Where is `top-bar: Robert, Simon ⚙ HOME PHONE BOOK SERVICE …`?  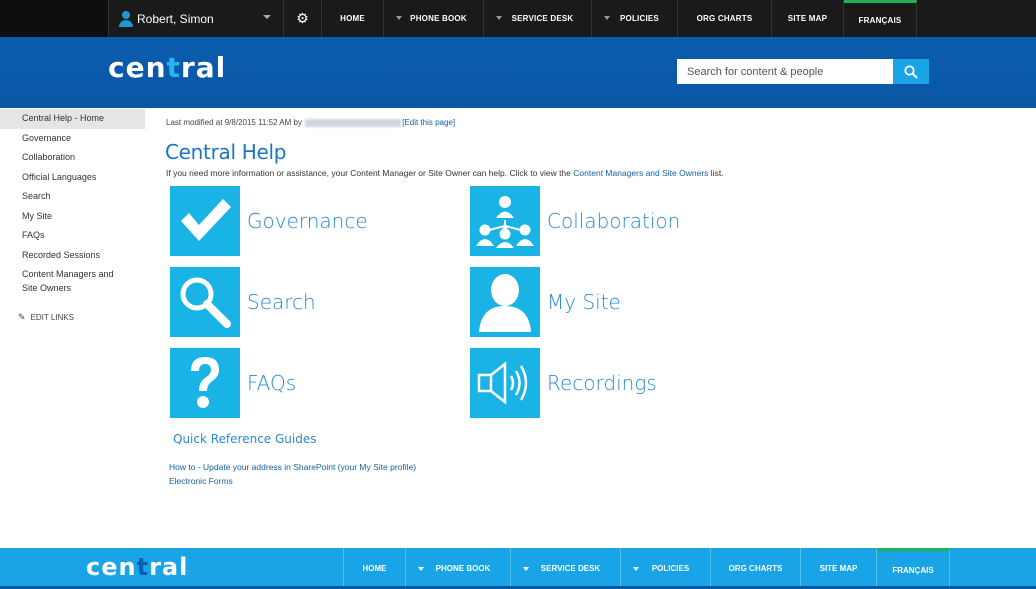
top-bar: Robert, Simon ⚙ HOME PHONE BOOK SERVICE … is located at coordinates (518, 18).